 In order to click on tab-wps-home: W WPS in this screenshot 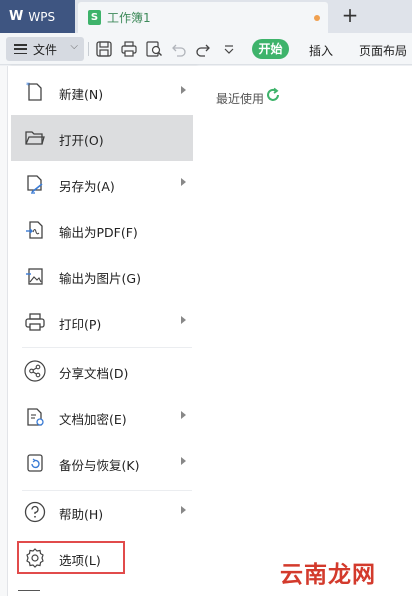, I will do `click(37, 16)`.